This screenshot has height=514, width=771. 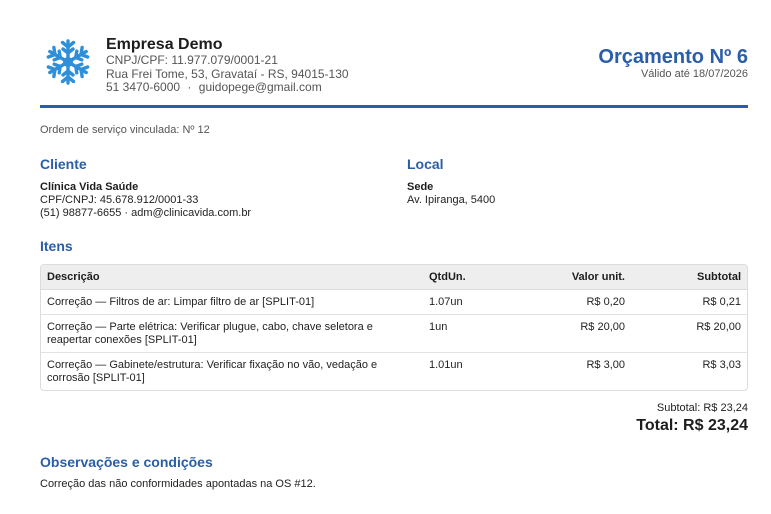 I want to click on client-name: Clínica Vida Saúde, so click(x=89, y=187).